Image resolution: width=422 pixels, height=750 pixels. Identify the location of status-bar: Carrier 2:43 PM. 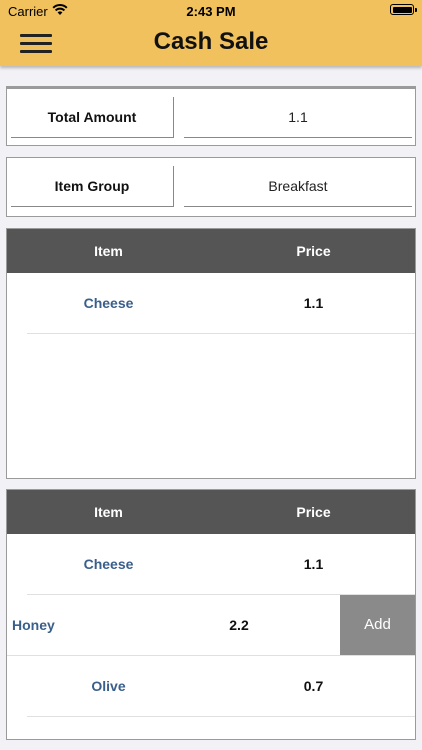
(211, 11).